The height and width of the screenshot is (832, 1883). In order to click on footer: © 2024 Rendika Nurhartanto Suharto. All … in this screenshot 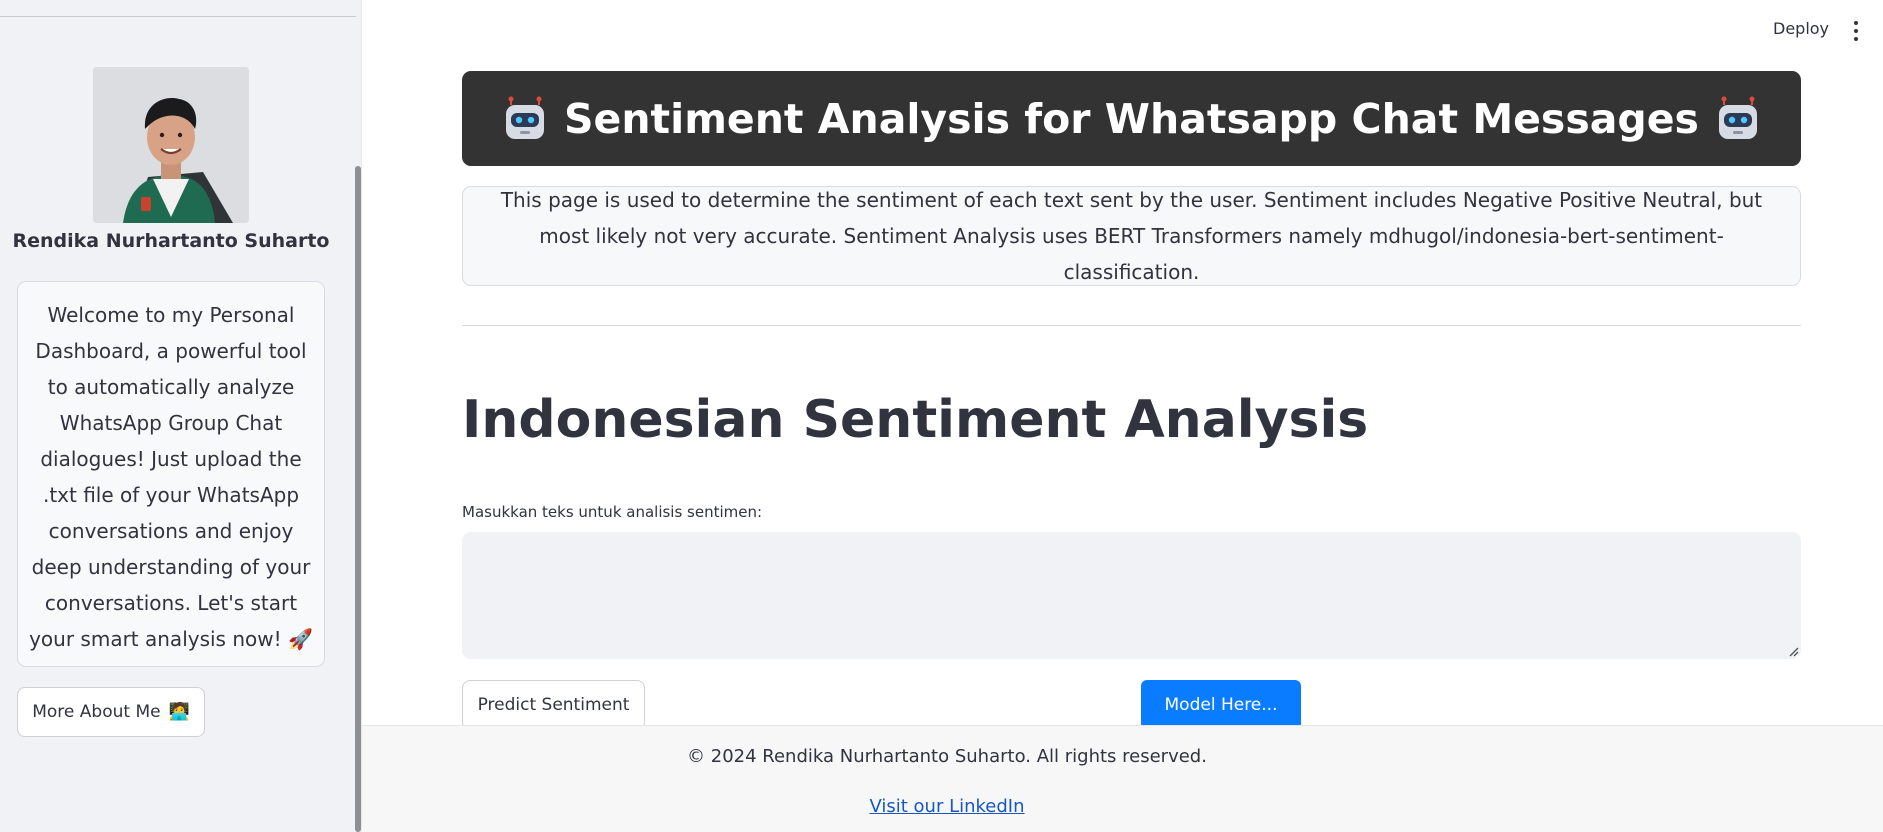, I will do `click(1122, 778)`.